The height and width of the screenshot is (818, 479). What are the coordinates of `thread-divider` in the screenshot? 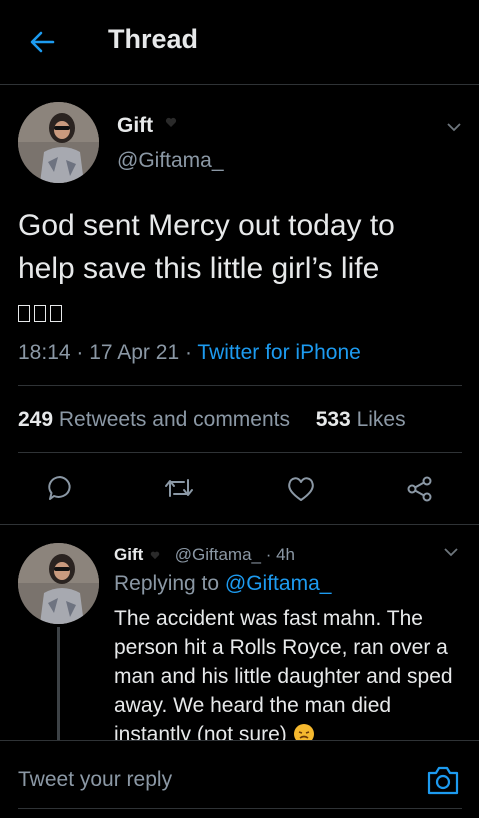 It's located at (239, 524).